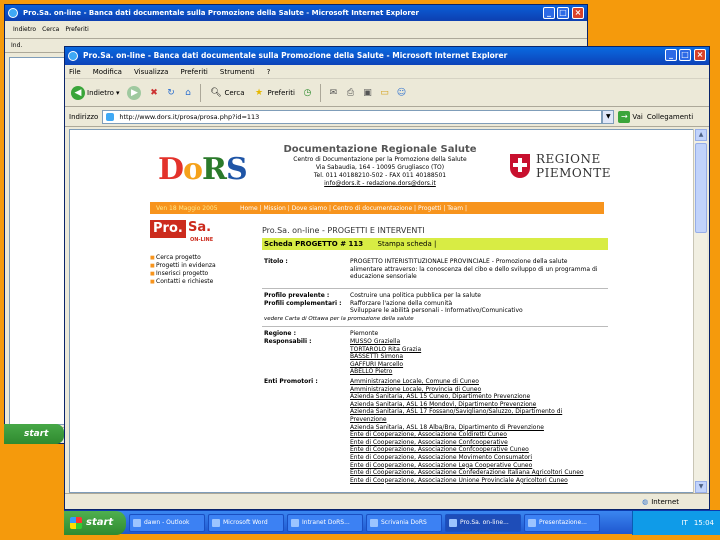 The width and height of the screenshot is (720, 540). What do you see at coordinates (134, 92) in the screenshot?
I see `forward-button: ▶` at bounding box center [134, 92].